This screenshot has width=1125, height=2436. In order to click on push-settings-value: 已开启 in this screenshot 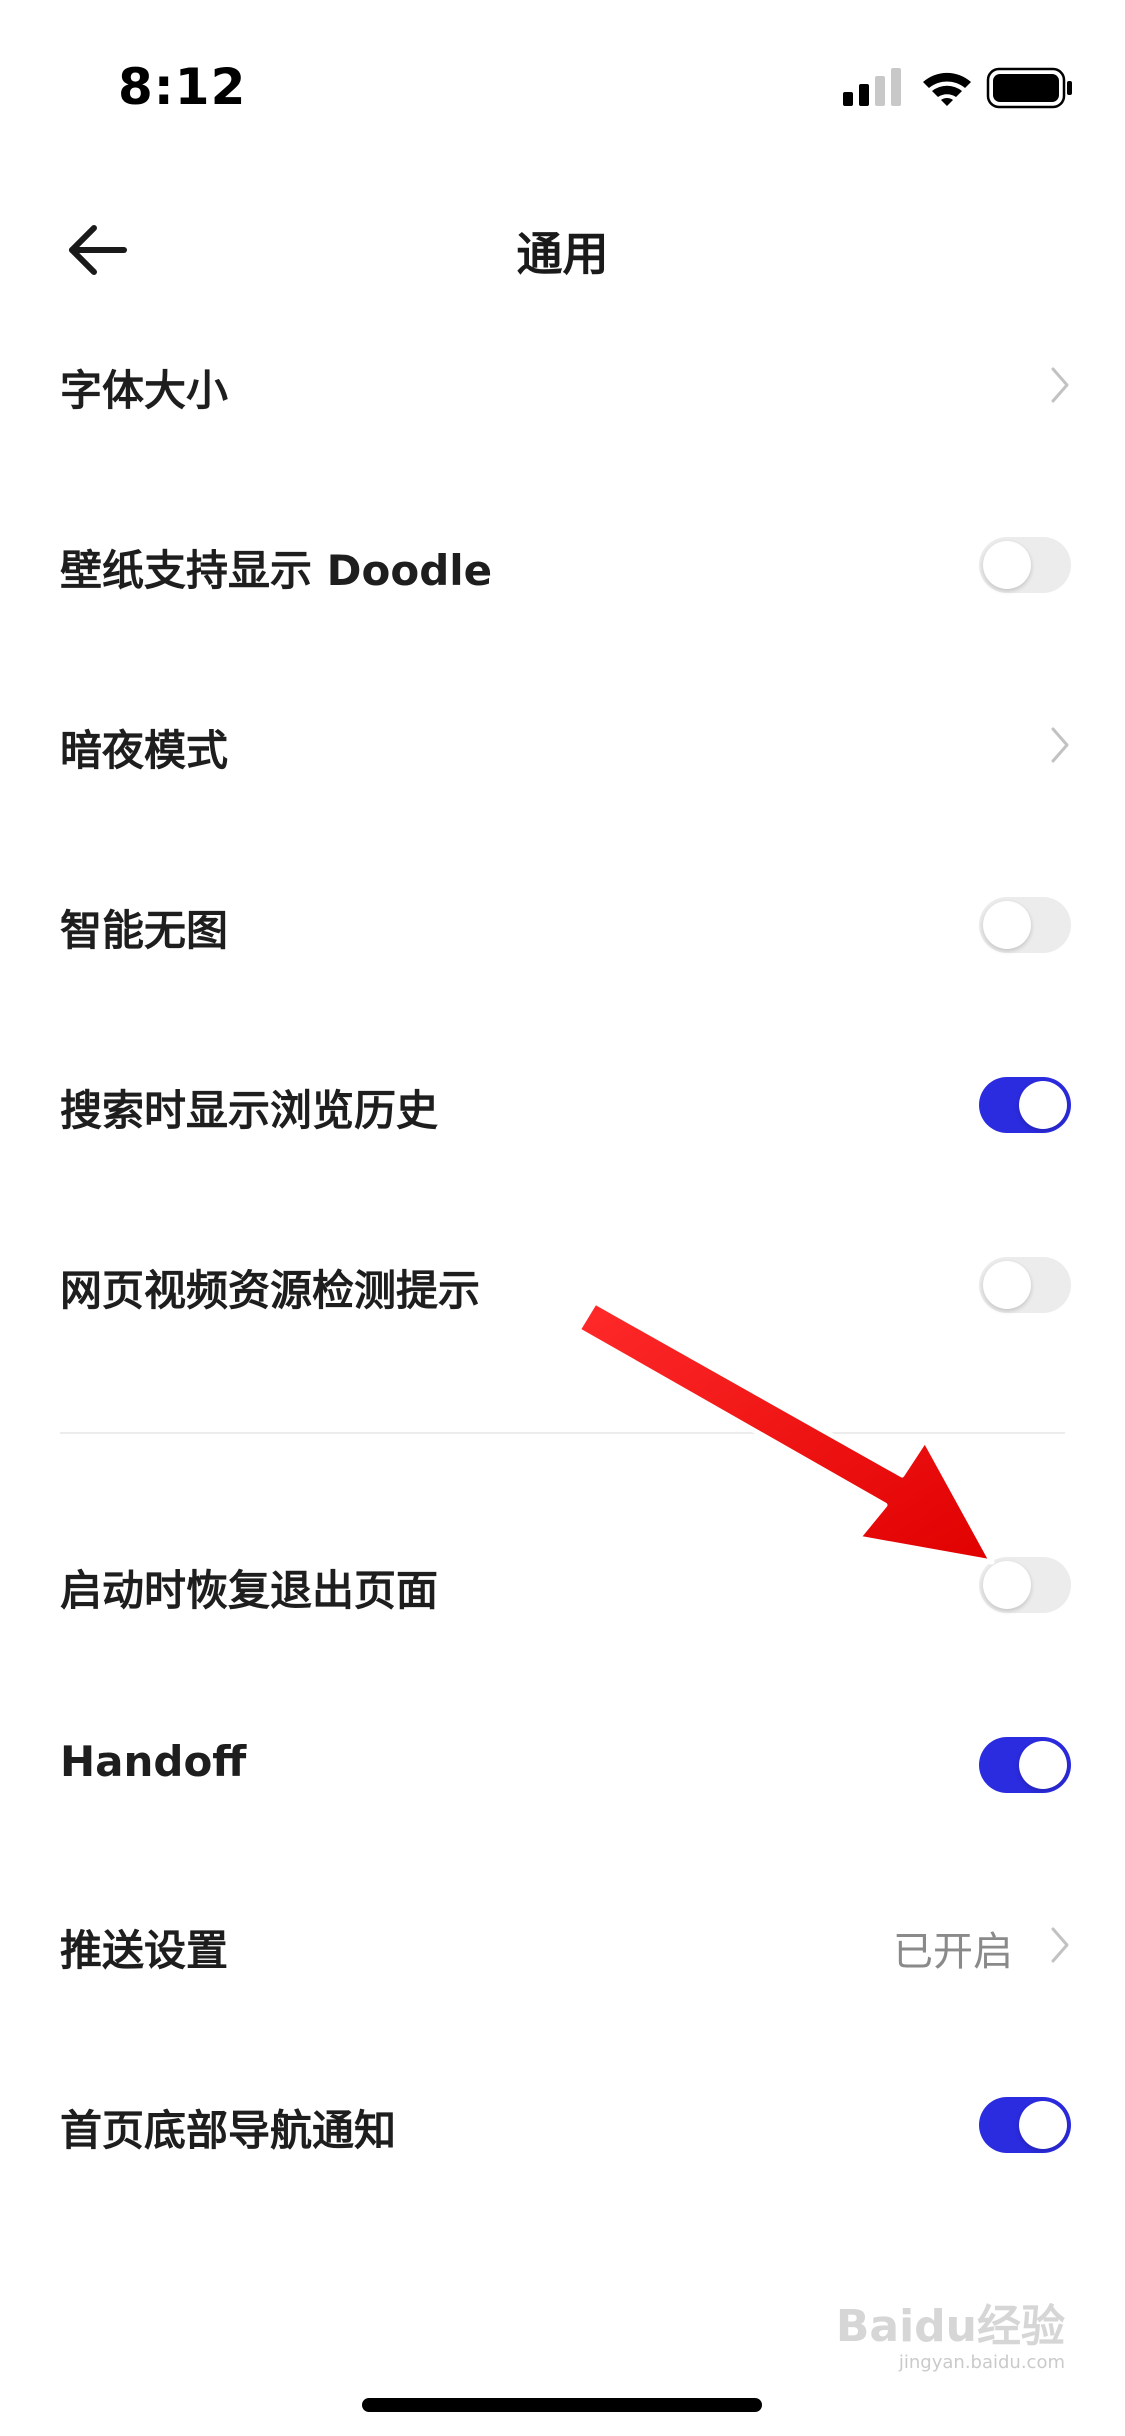, I will do `click(953, 1952)`.